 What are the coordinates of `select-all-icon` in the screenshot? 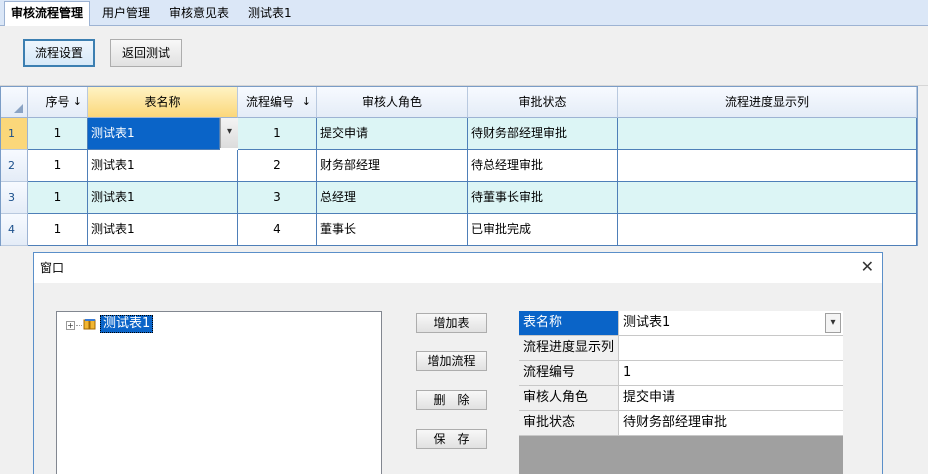 It's located at (18, 108).